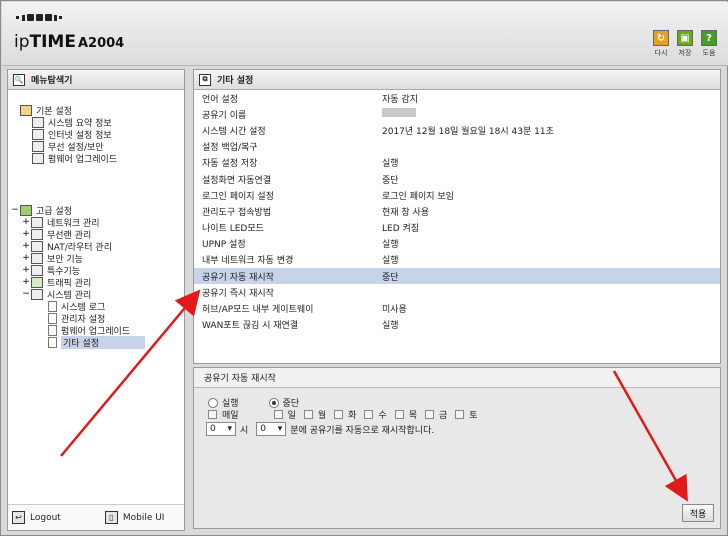  Describe the element at coordinates (224, 115) in the screenshot. I see `row-key: 공유기 이름` at that location.